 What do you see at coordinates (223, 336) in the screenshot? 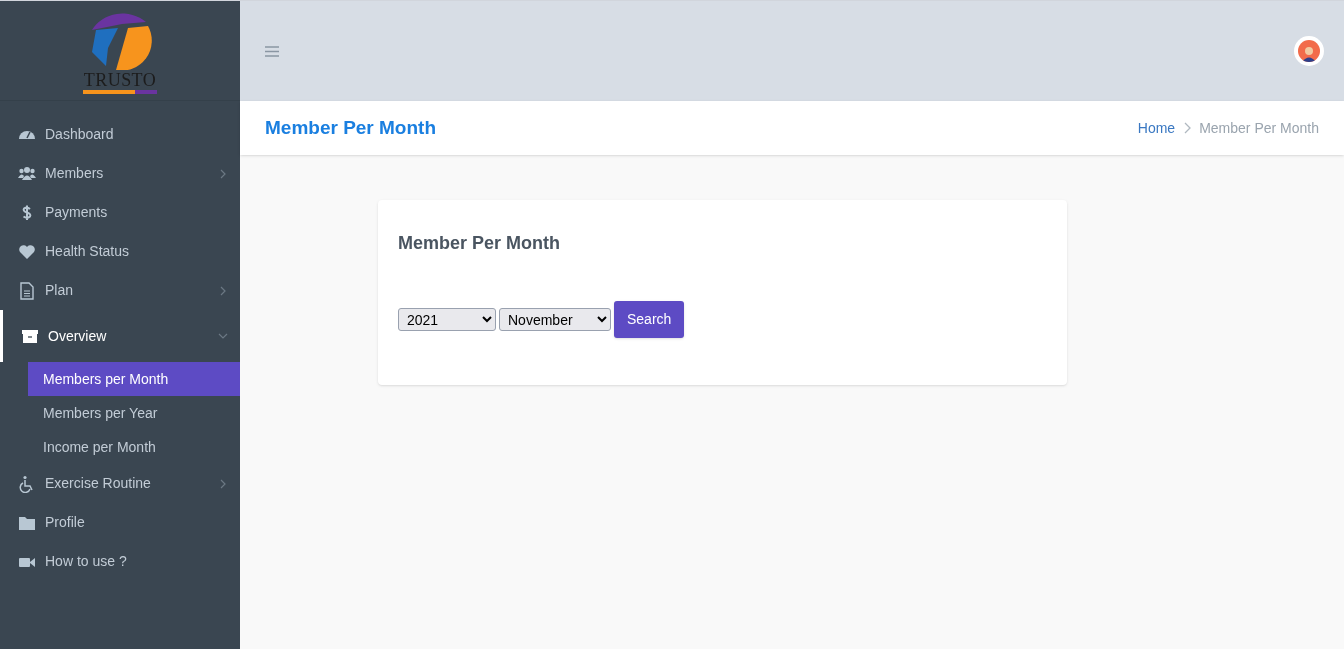
I see `chevron-down-icon` at bounding box center [223, 336].